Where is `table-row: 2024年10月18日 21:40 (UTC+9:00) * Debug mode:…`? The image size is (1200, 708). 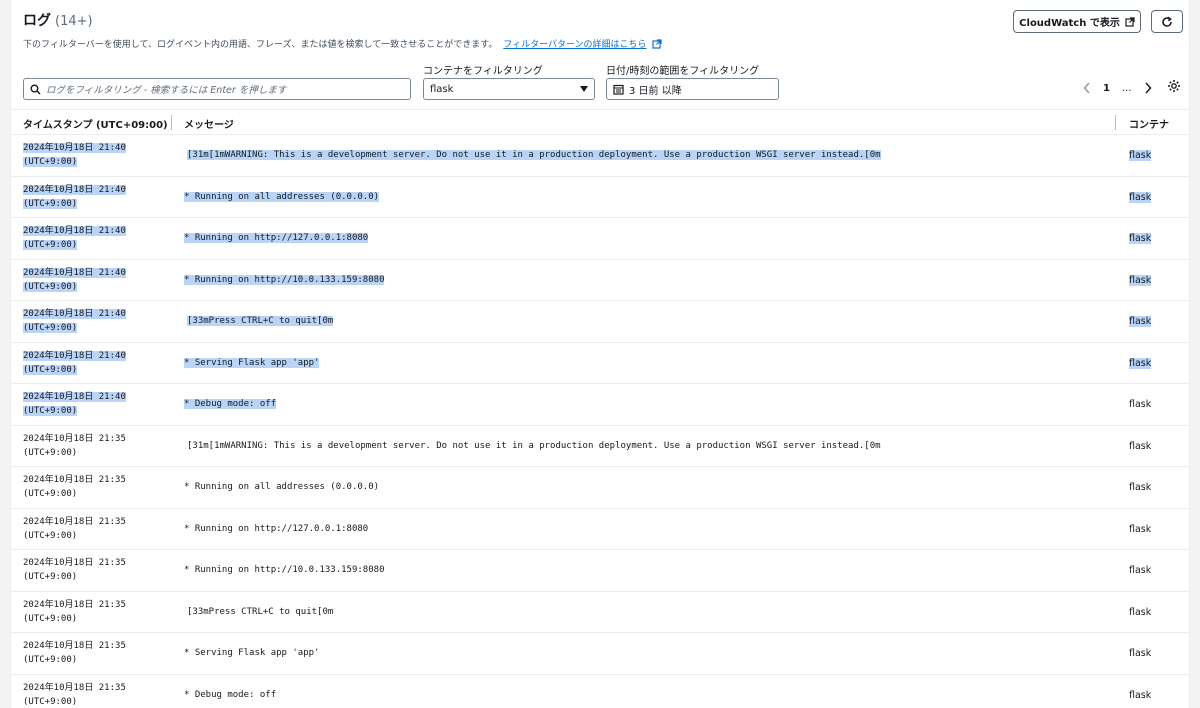
table-row: 2024年10月18日 21:40 (UTC+9:00) * Debug mode:… is located at coordinates (600, 405).